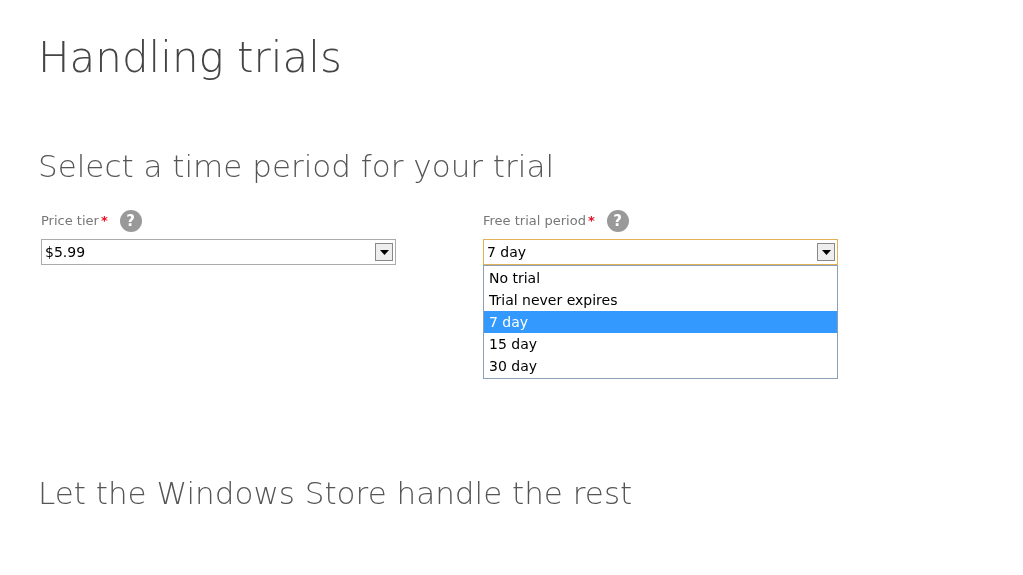 The width and height of the screenshot is (1023, 575). What do you see at coordinates (296, 166) in the screenshot?
I see `section-heading: Select a time period for your trial` at bounding box center [296, 166].